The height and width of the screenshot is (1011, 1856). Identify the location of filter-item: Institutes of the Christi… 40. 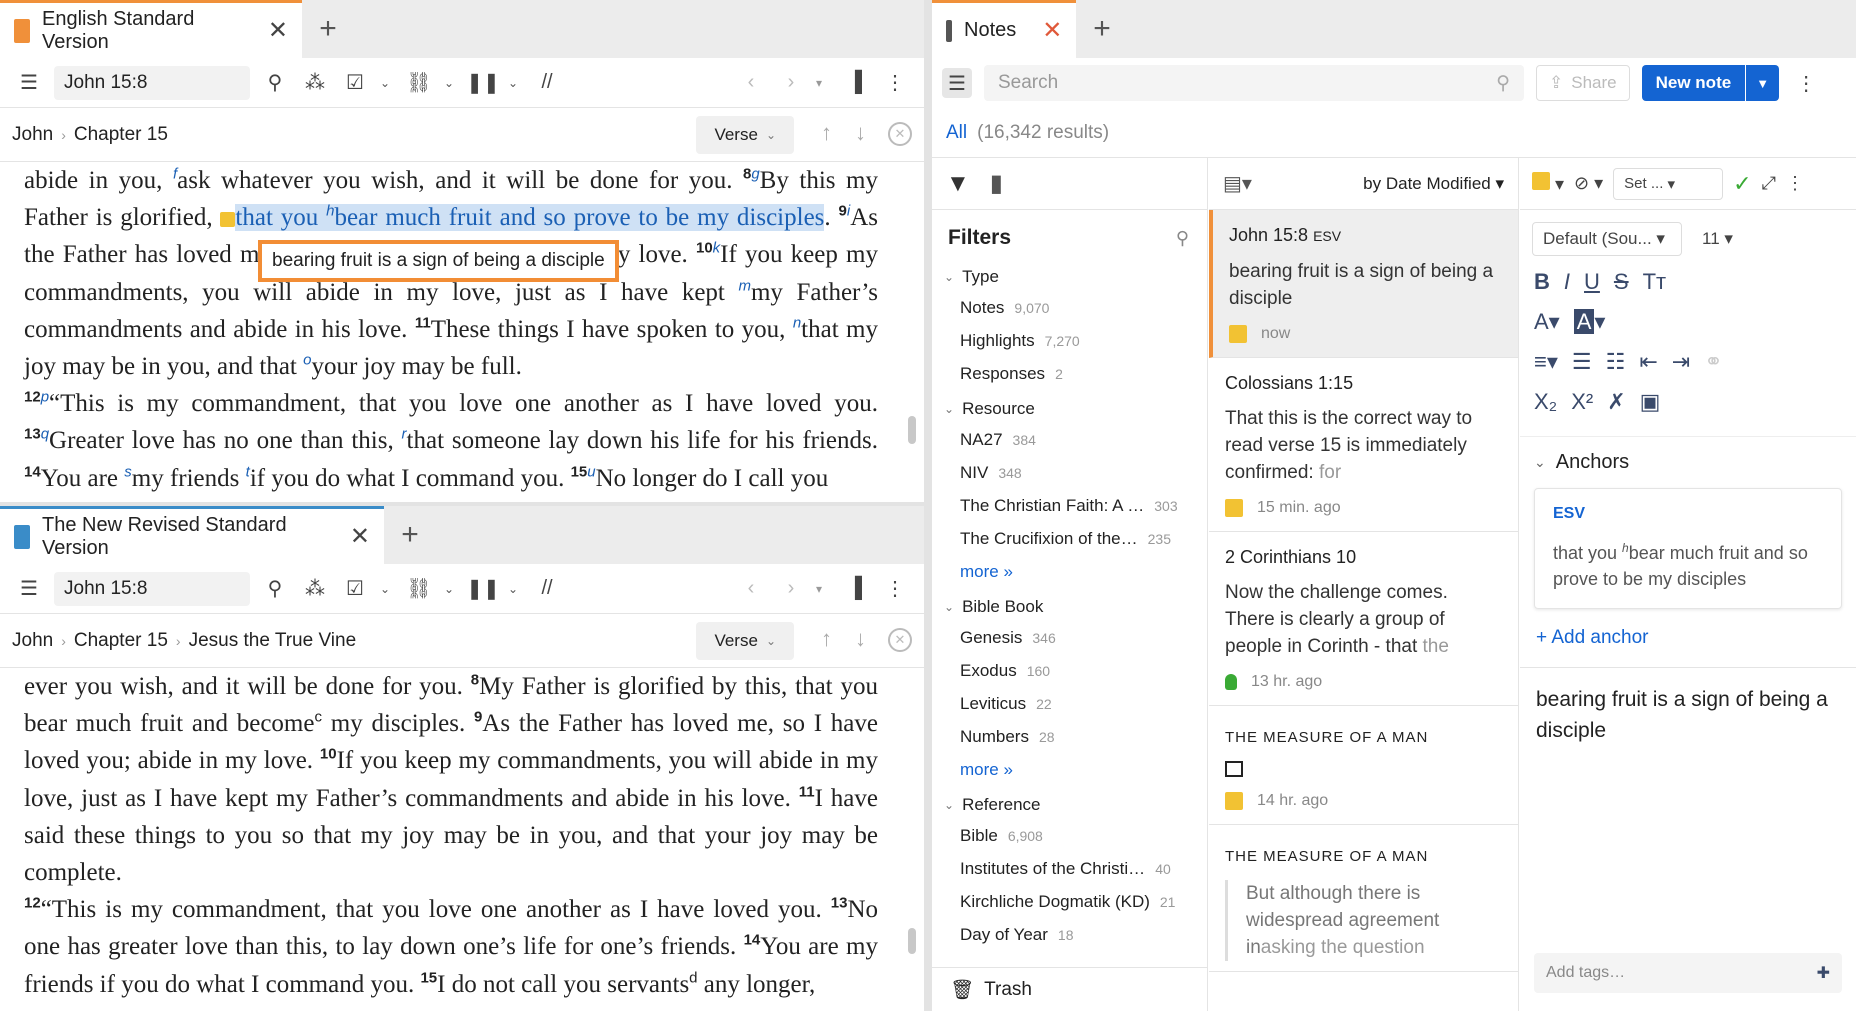
(1069, 870).